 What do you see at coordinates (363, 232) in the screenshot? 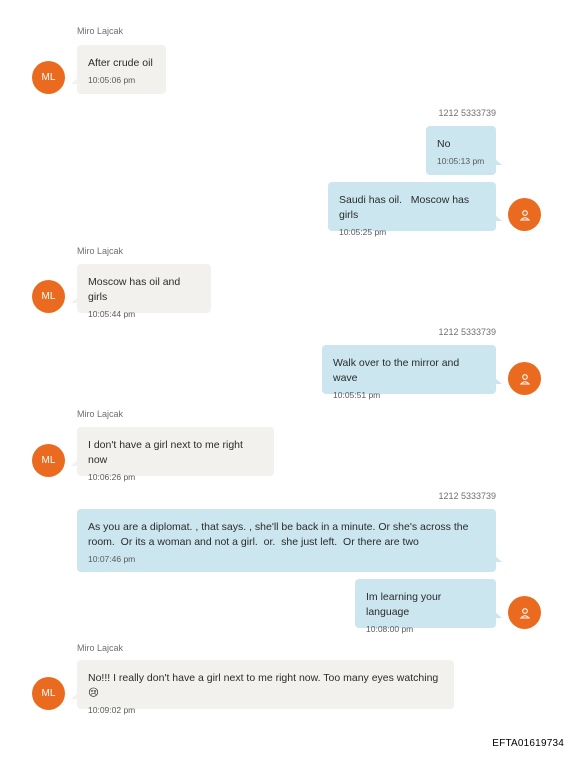
I see `message-time: 10:05:25 pm` at bounding box center [363, 232].